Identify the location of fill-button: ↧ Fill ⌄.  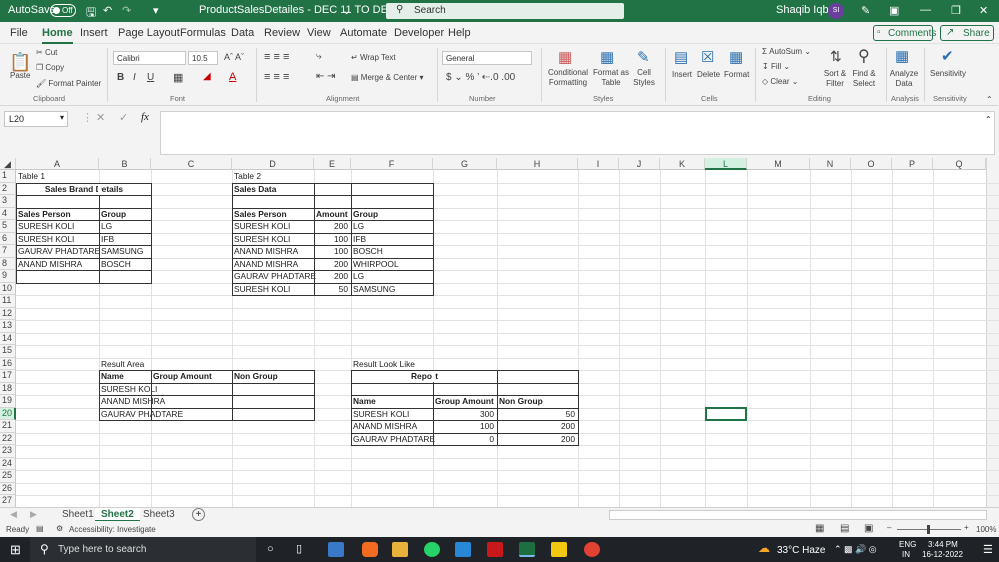
(776, 66).